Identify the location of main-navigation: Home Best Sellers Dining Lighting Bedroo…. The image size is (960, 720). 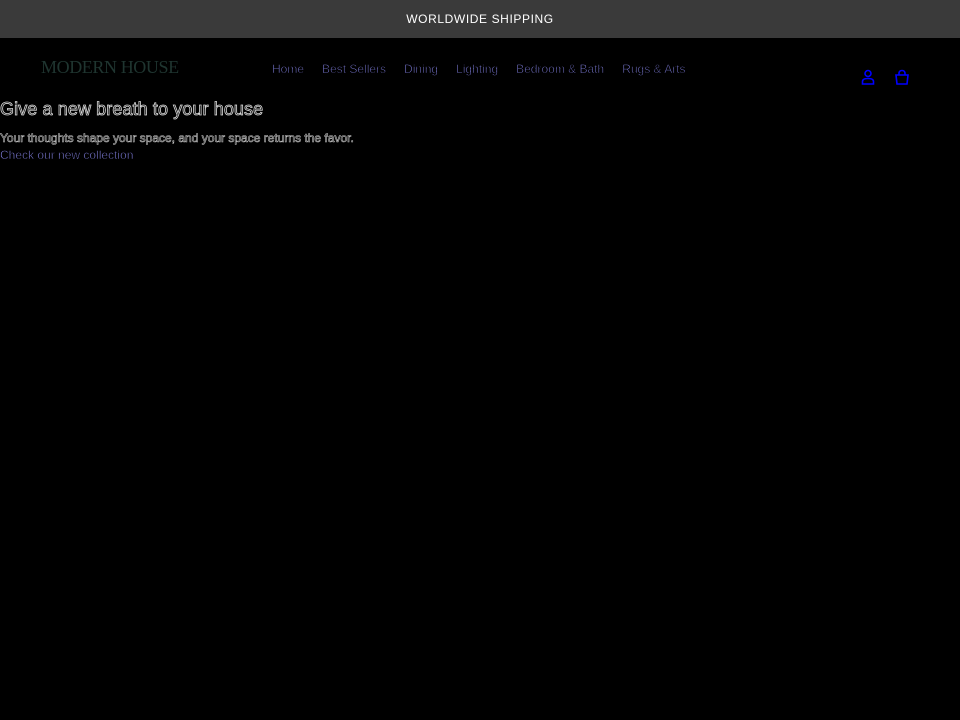
(479, 69).